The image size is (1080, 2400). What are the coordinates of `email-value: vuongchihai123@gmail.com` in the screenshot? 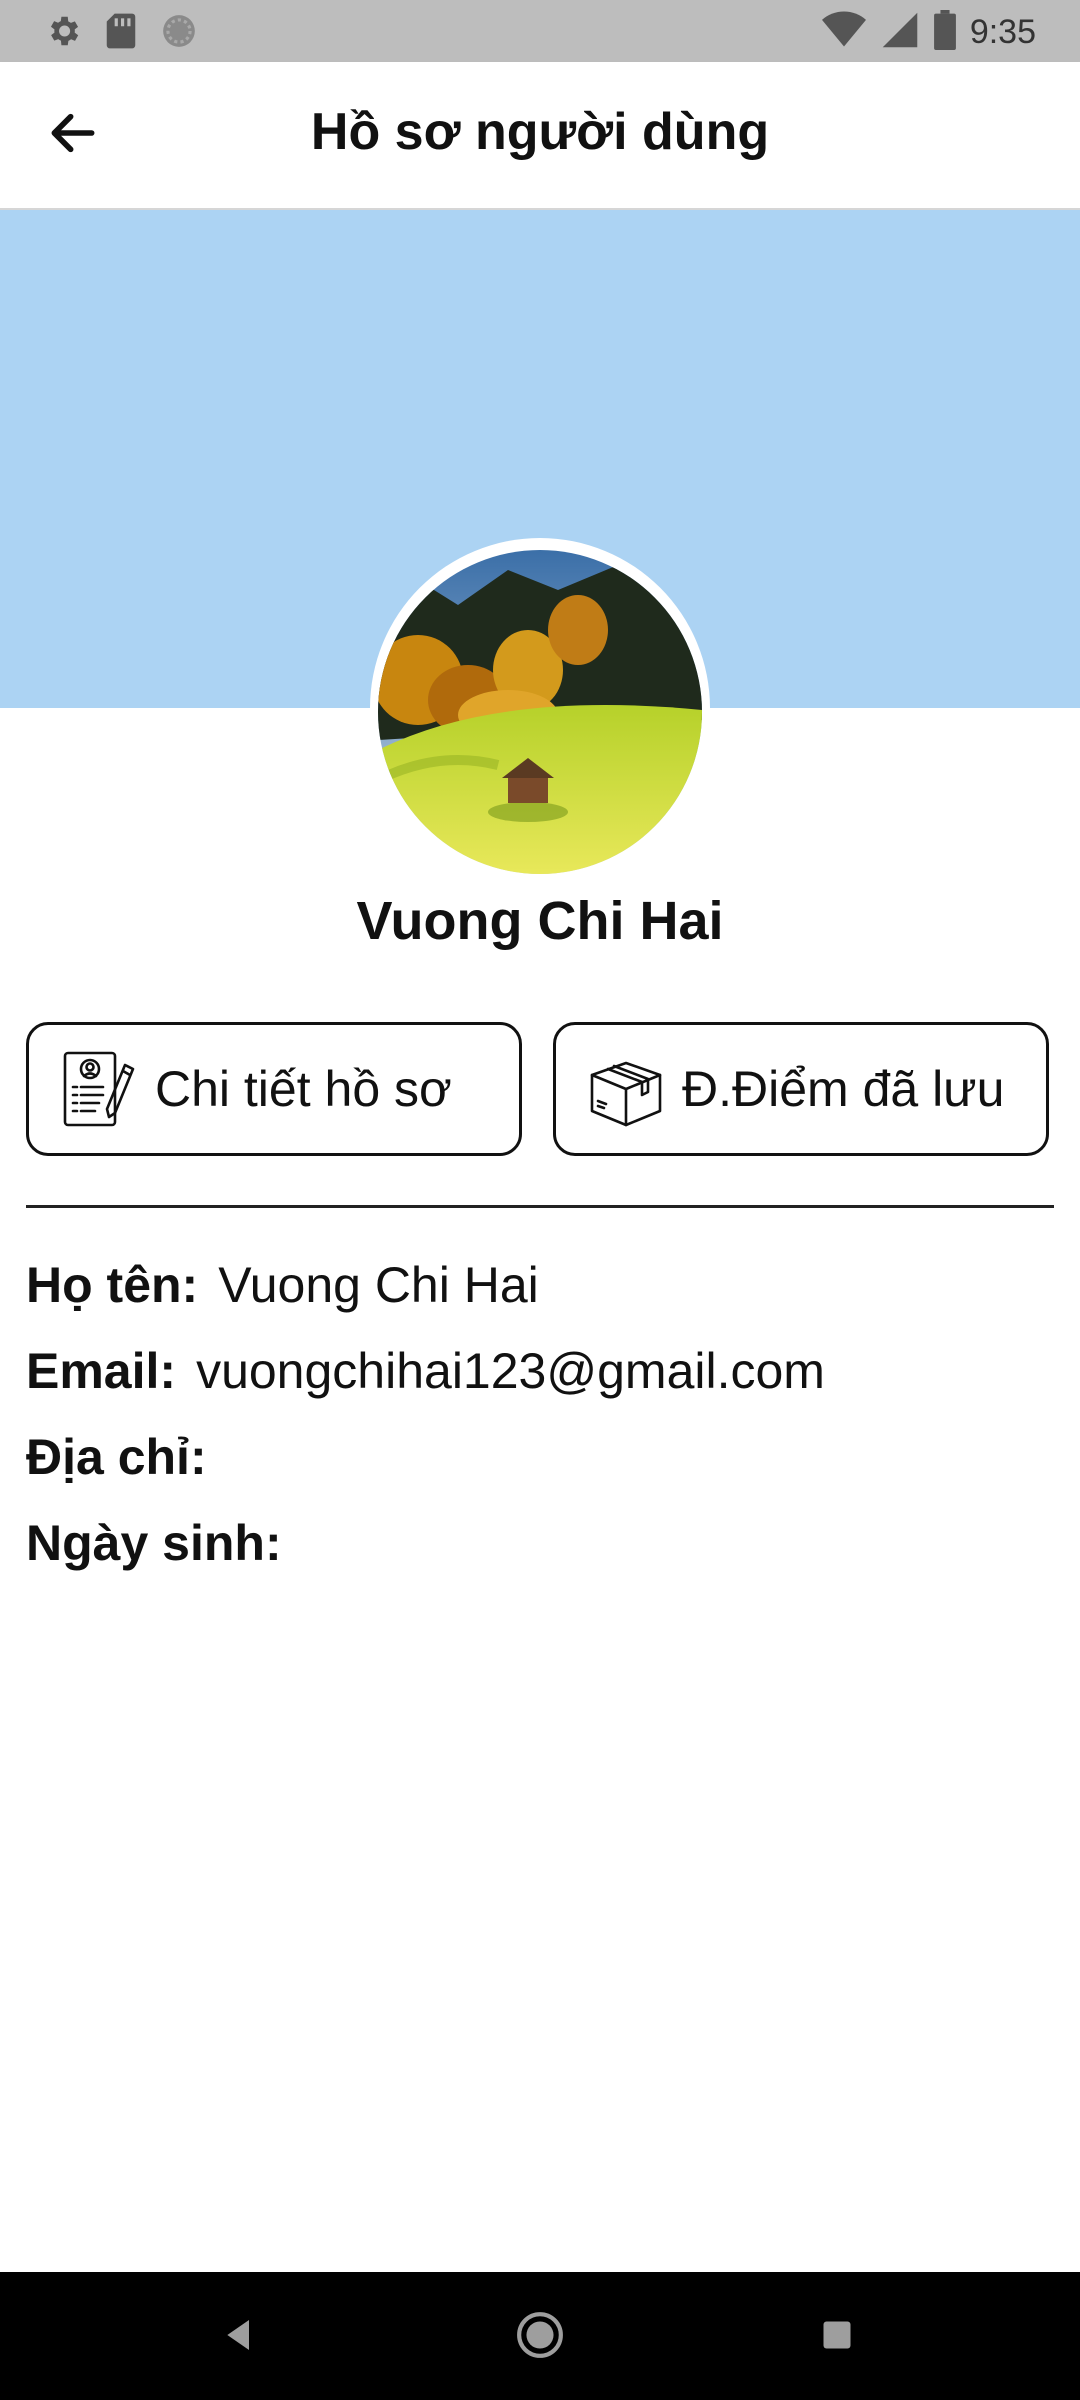 It's located at (510, 1371).